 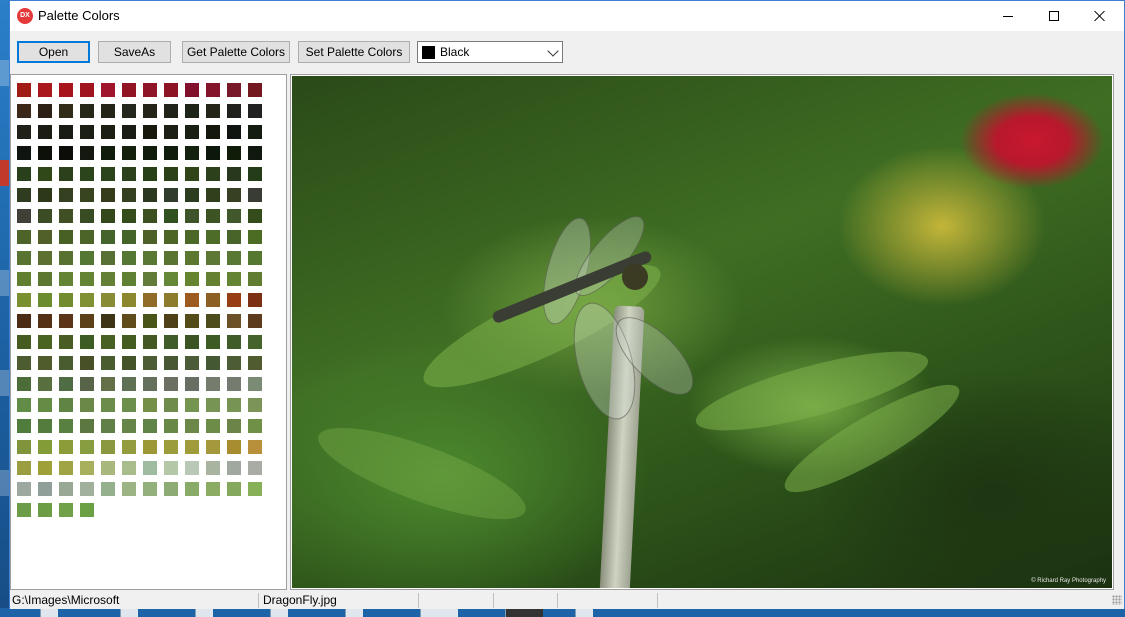 I want to click on close-button, so click(x=1100, y=16).